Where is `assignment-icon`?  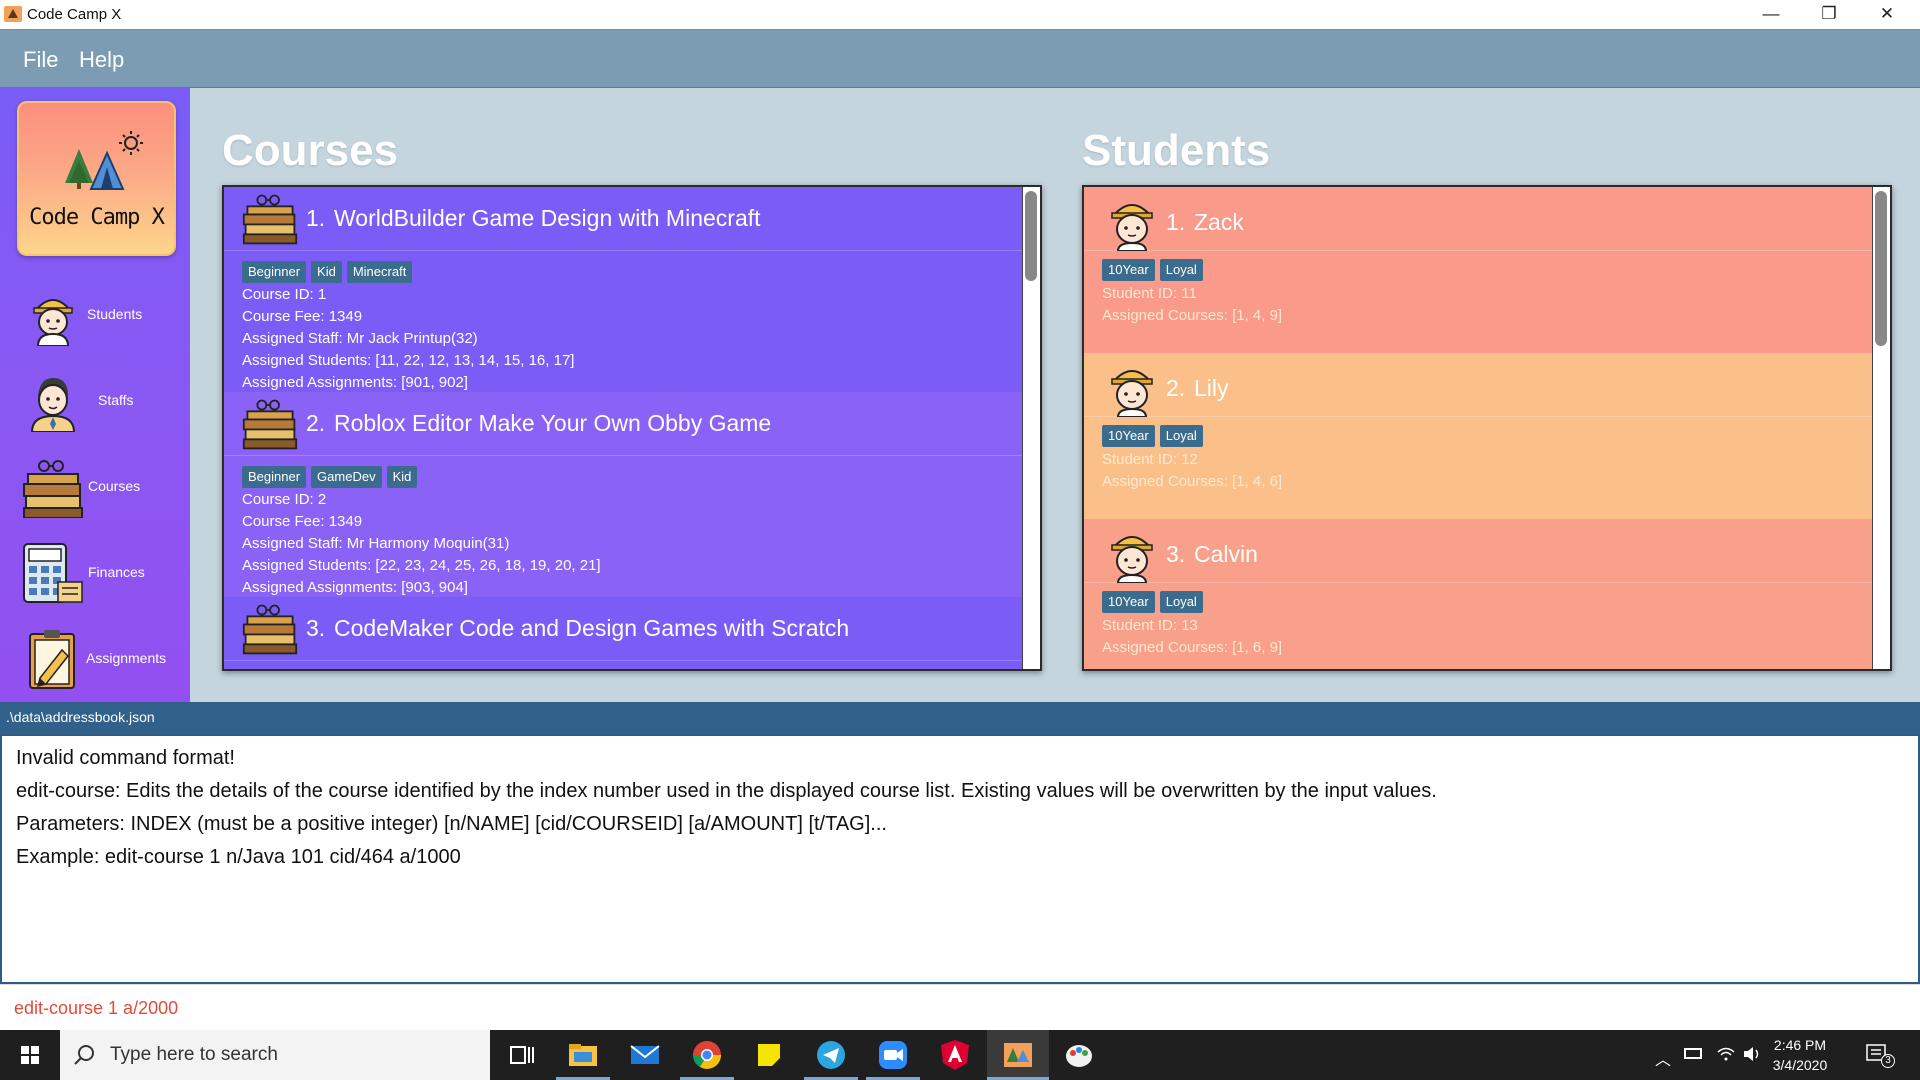
assignment-icon is located at coordinates (52, 659).